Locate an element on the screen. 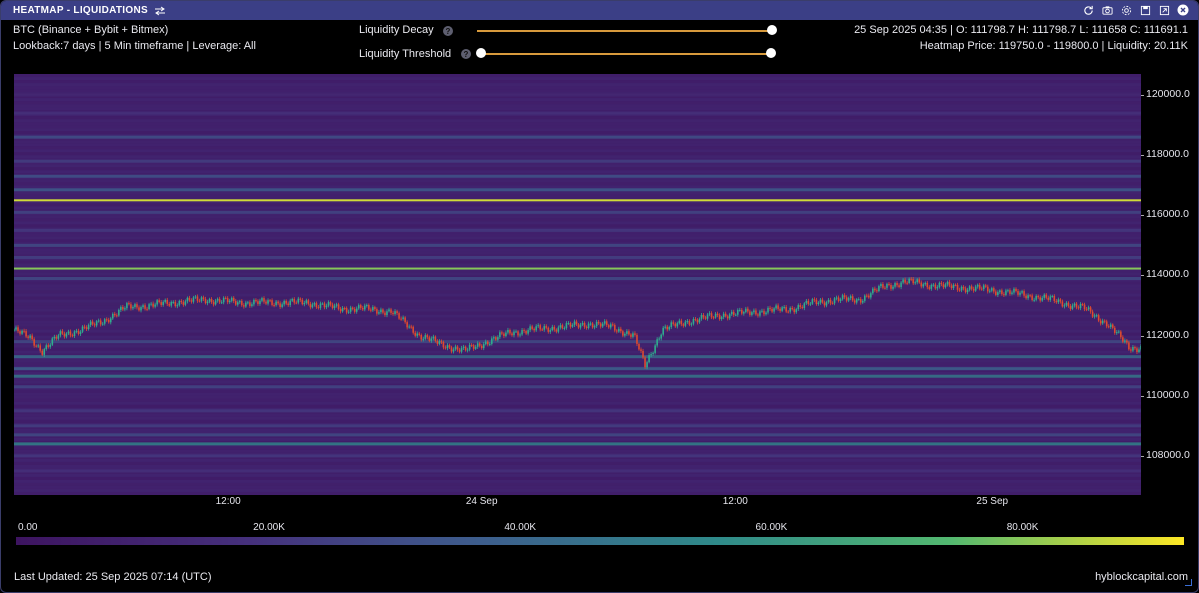 Image resolution: width=1199 pixels, height=593 pixels. close-icon is located at coordinates (1183, 10).